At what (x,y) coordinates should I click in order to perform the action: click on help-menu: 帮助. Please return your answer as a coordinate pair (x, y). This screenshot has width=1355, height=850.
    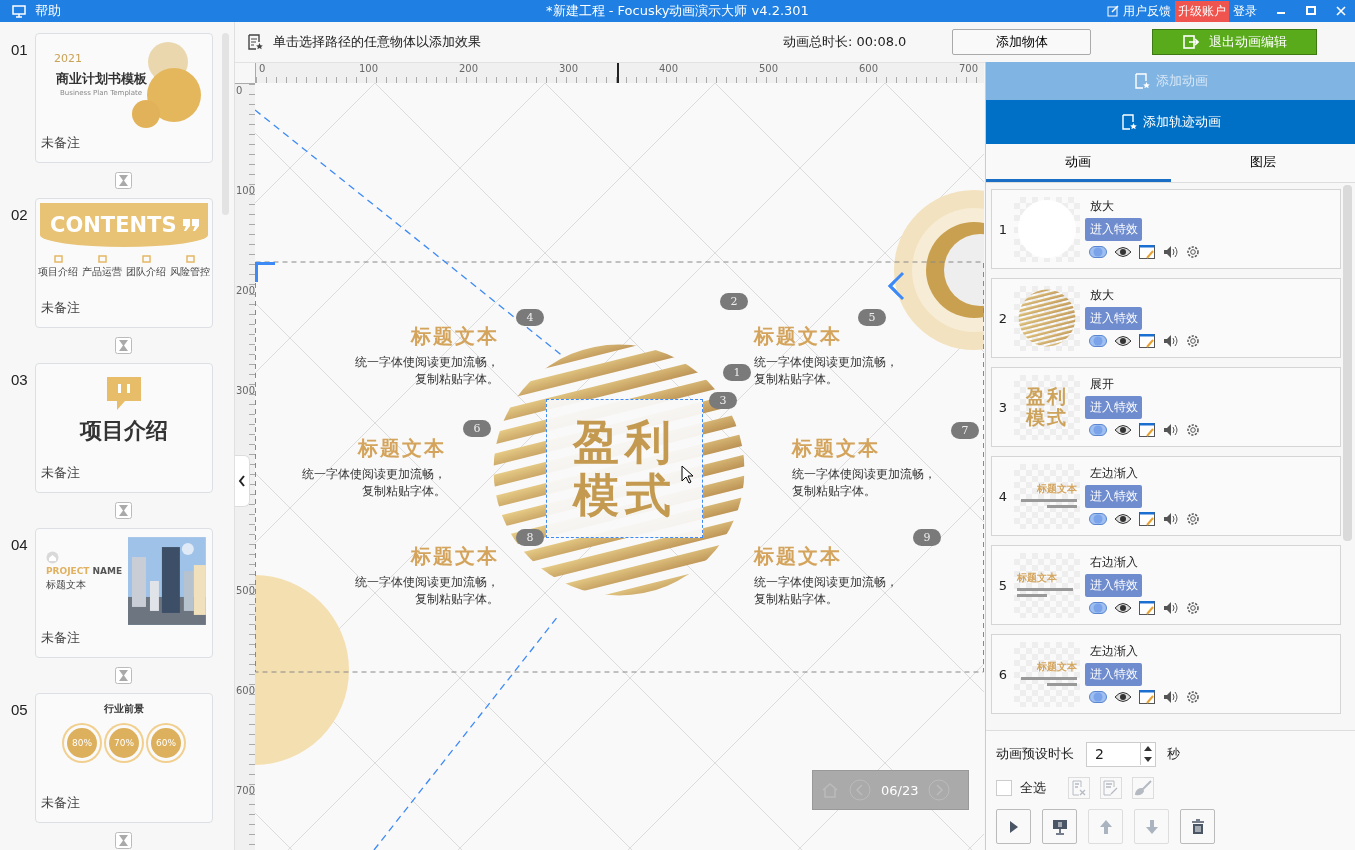
    Looking at the image, I should click on (48, 11).